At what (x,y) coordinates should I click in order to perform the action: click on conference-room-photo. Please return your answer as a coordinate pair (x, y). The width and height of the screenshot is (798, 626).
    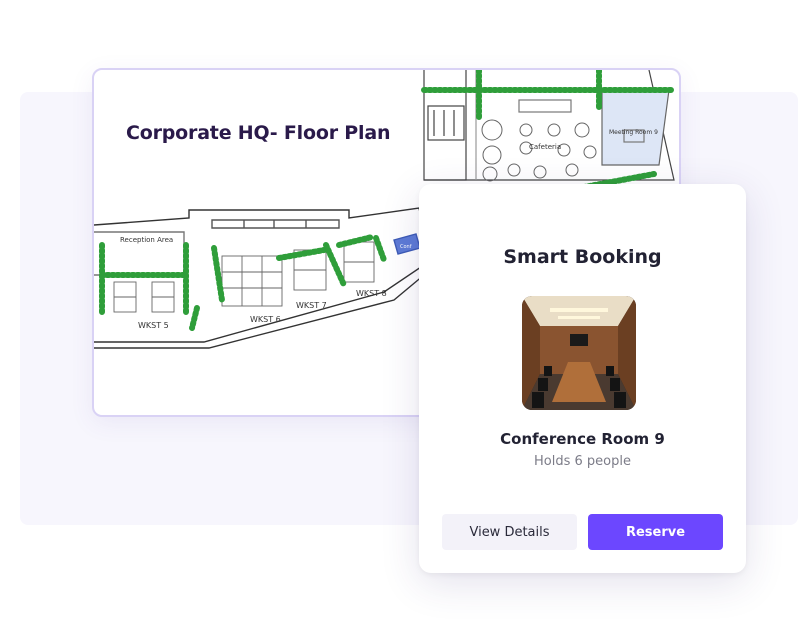
    Looking at the image, I should click on (579, 353).